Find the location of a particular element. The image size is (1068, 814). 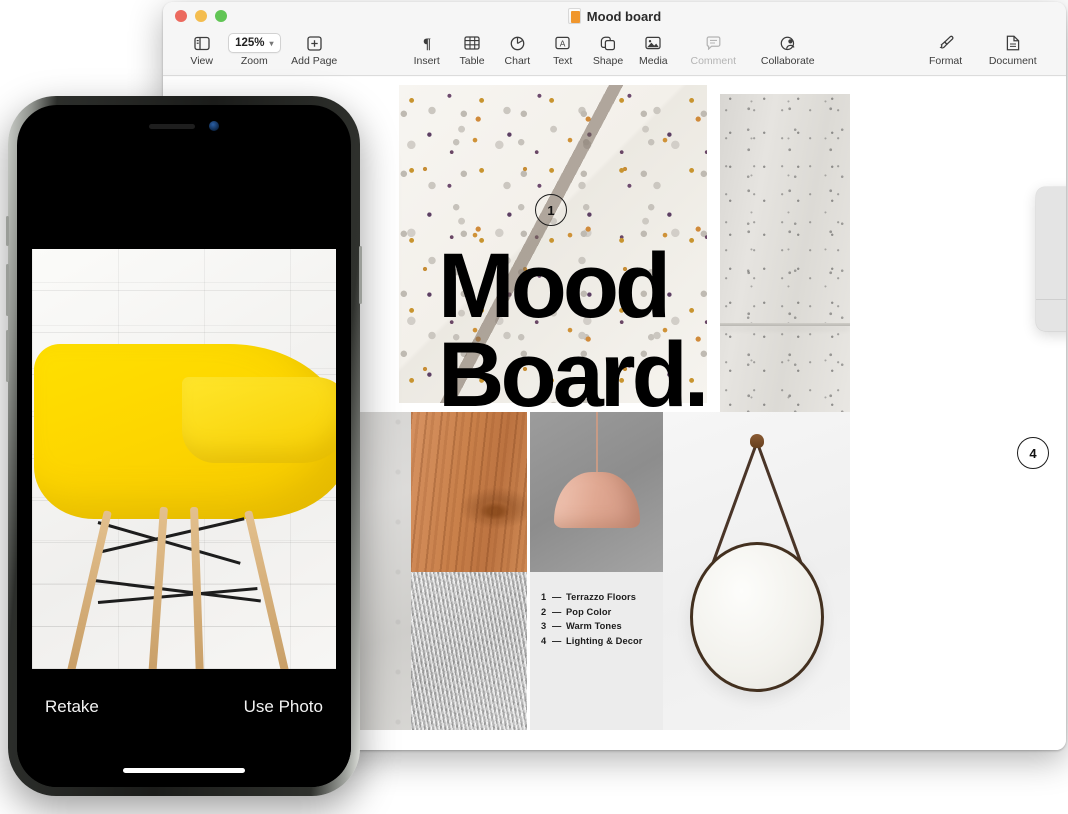

pages-document-icon is located at coordinates (574, 16).